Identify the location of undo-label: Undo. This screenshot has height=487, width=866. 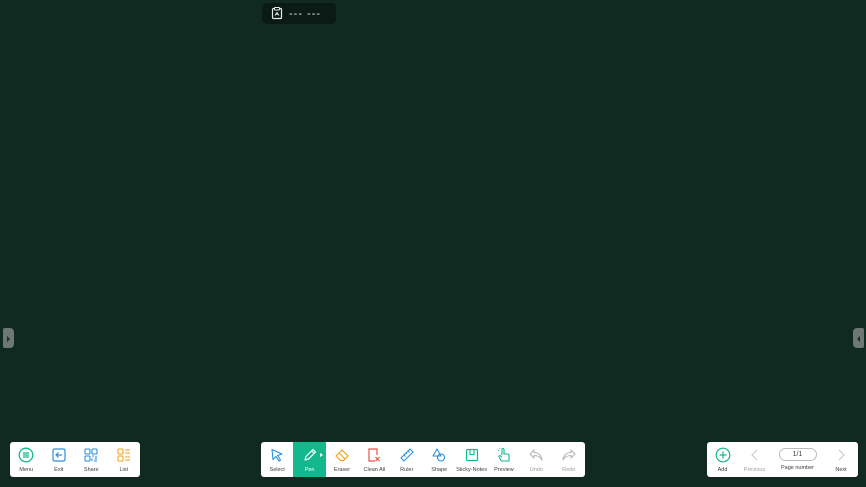
(536, 470).